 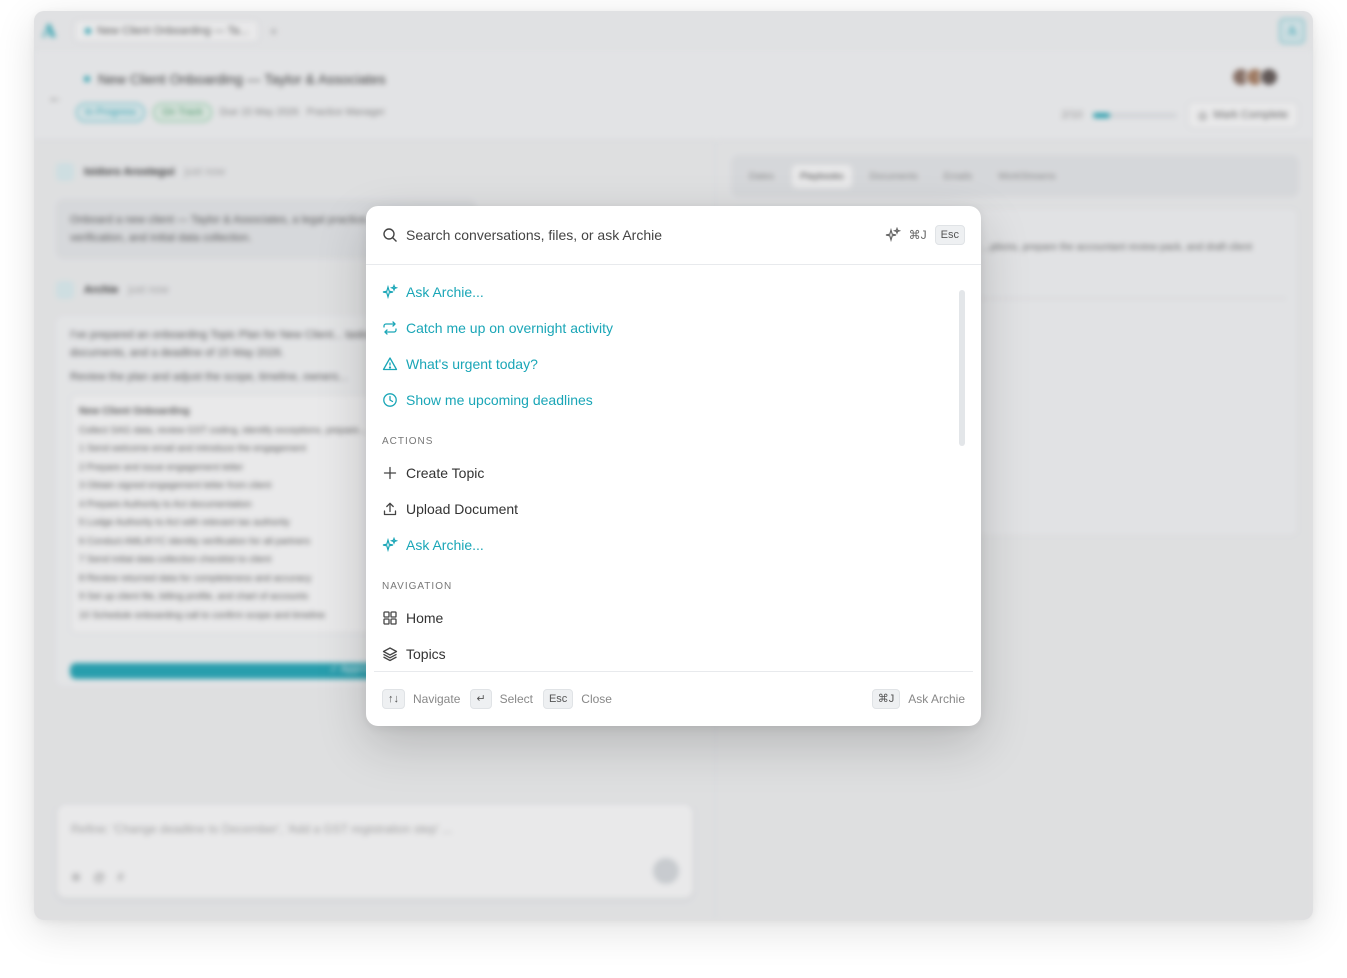 I want to click on upload-icon, so click(x=390, y=509).